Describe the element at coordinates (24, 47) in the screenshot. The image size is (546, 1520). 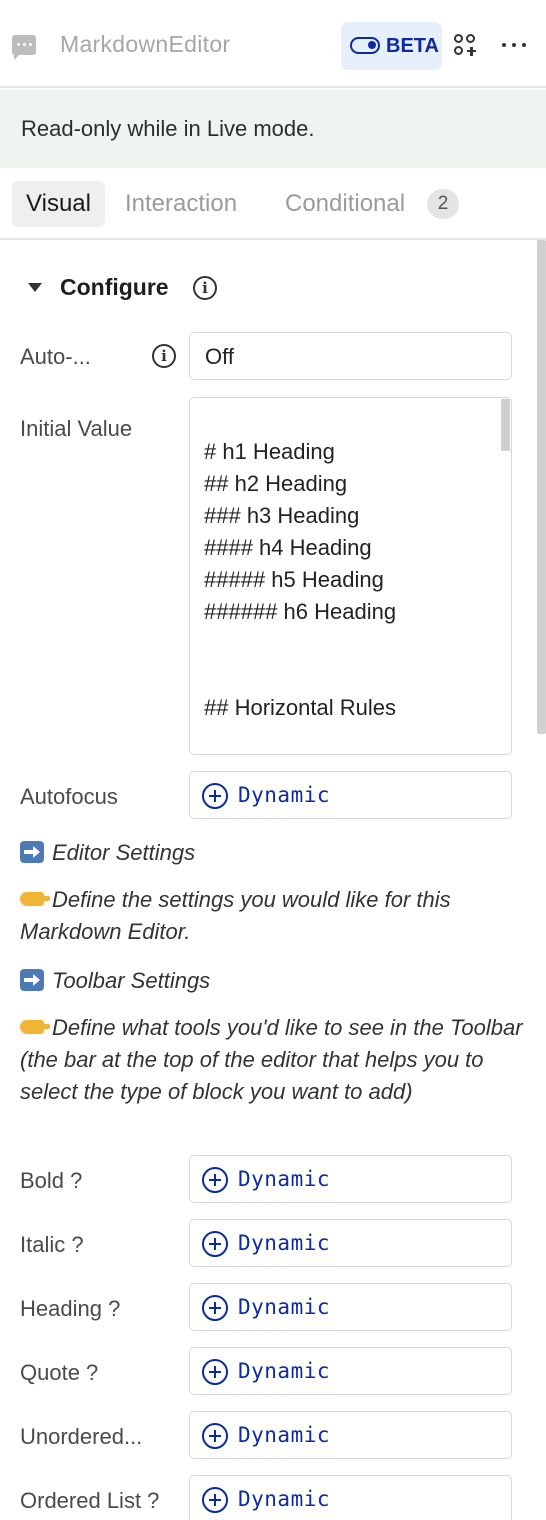
I see `chat-bubble-icon` at that location.